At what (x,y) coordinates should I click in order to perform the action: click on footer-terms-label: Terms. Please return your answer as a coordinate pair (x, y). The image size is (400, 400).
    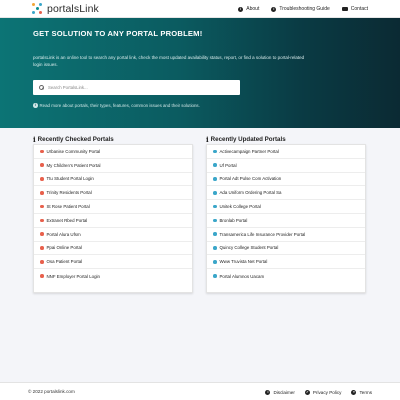
    Looking at the image, I should click on (365, 392).